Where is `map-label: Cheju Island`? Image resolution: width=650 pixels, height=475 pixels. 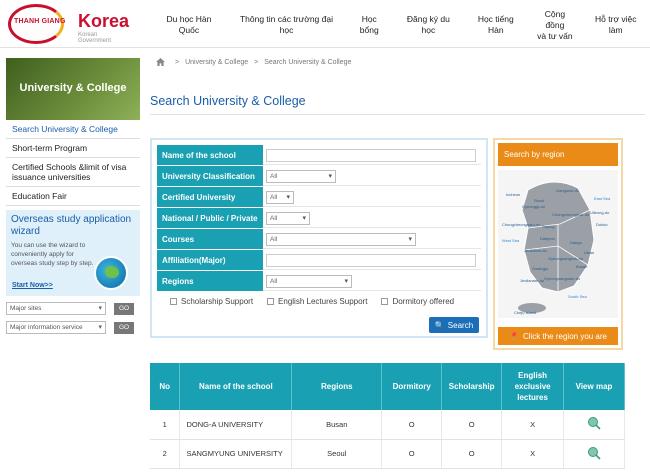
map-label: Cheju Island is located at coordinates (525, 312).